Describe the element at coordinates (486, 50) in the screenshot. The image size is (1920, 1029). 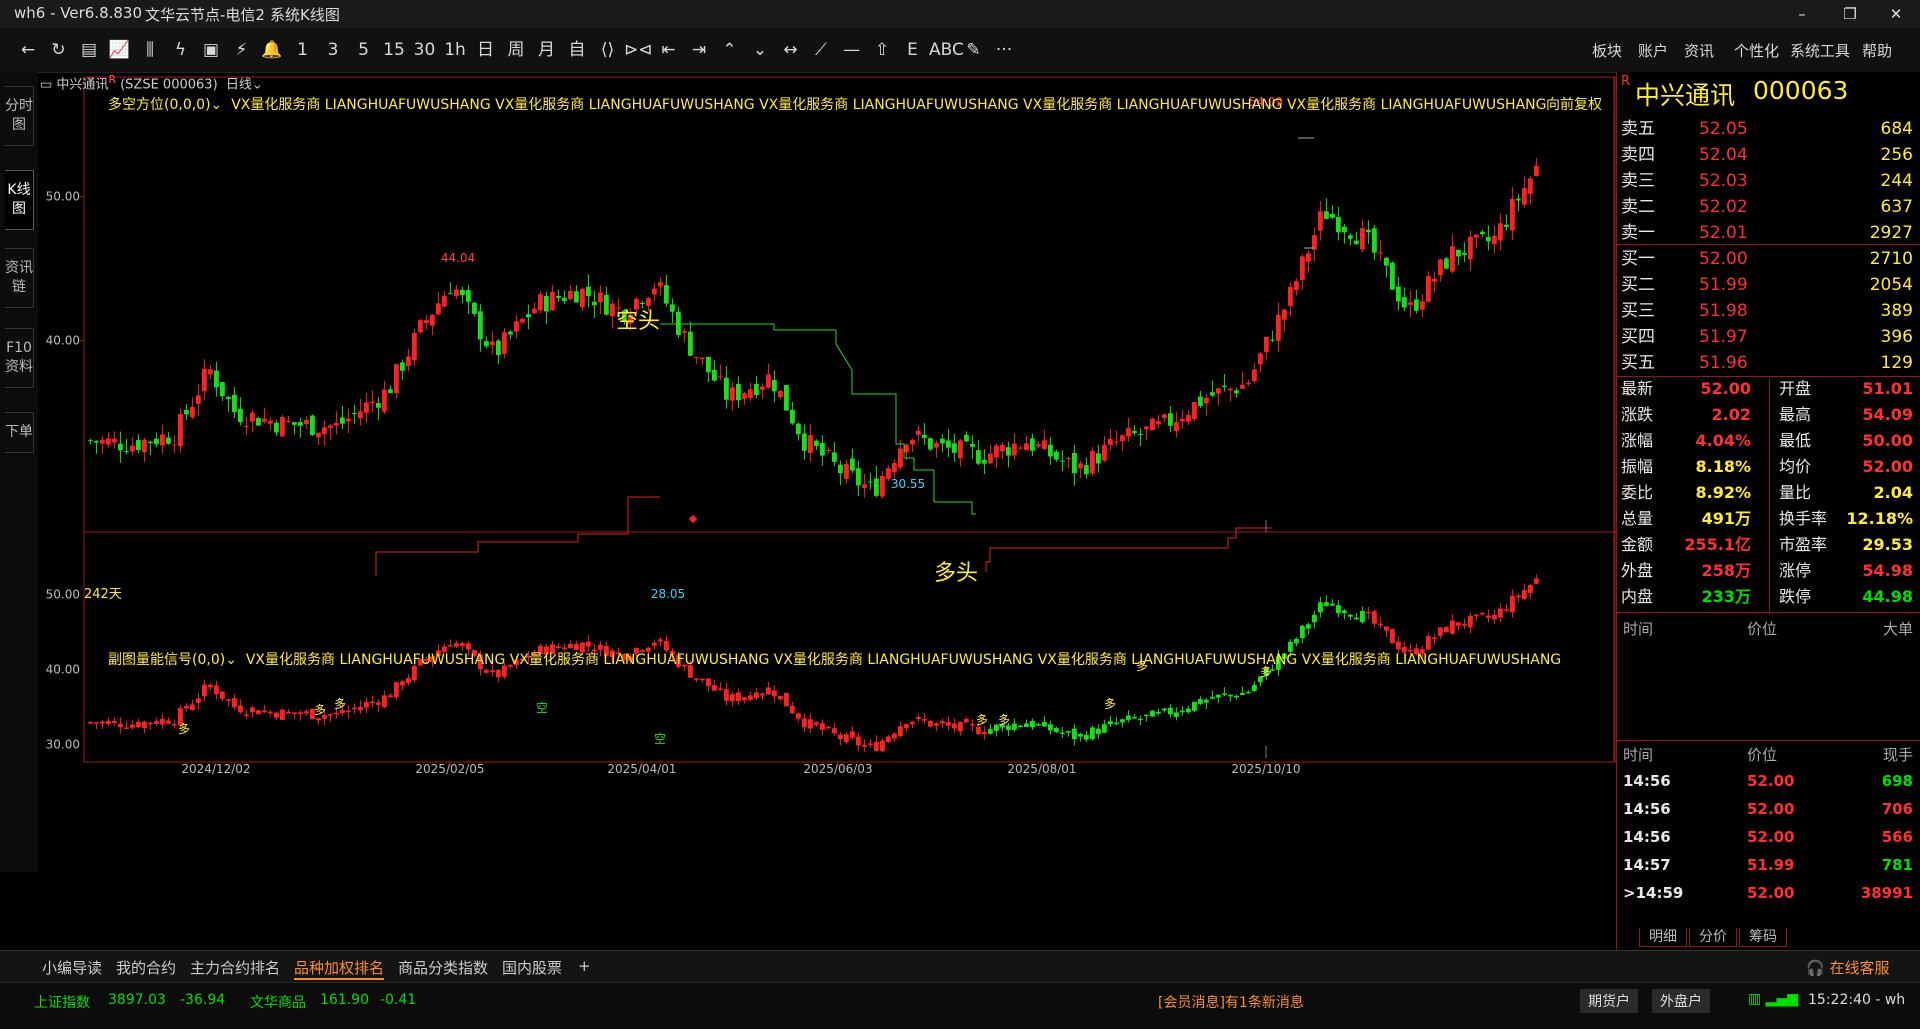
I see `toolbar-btn-15: 日` at that location.